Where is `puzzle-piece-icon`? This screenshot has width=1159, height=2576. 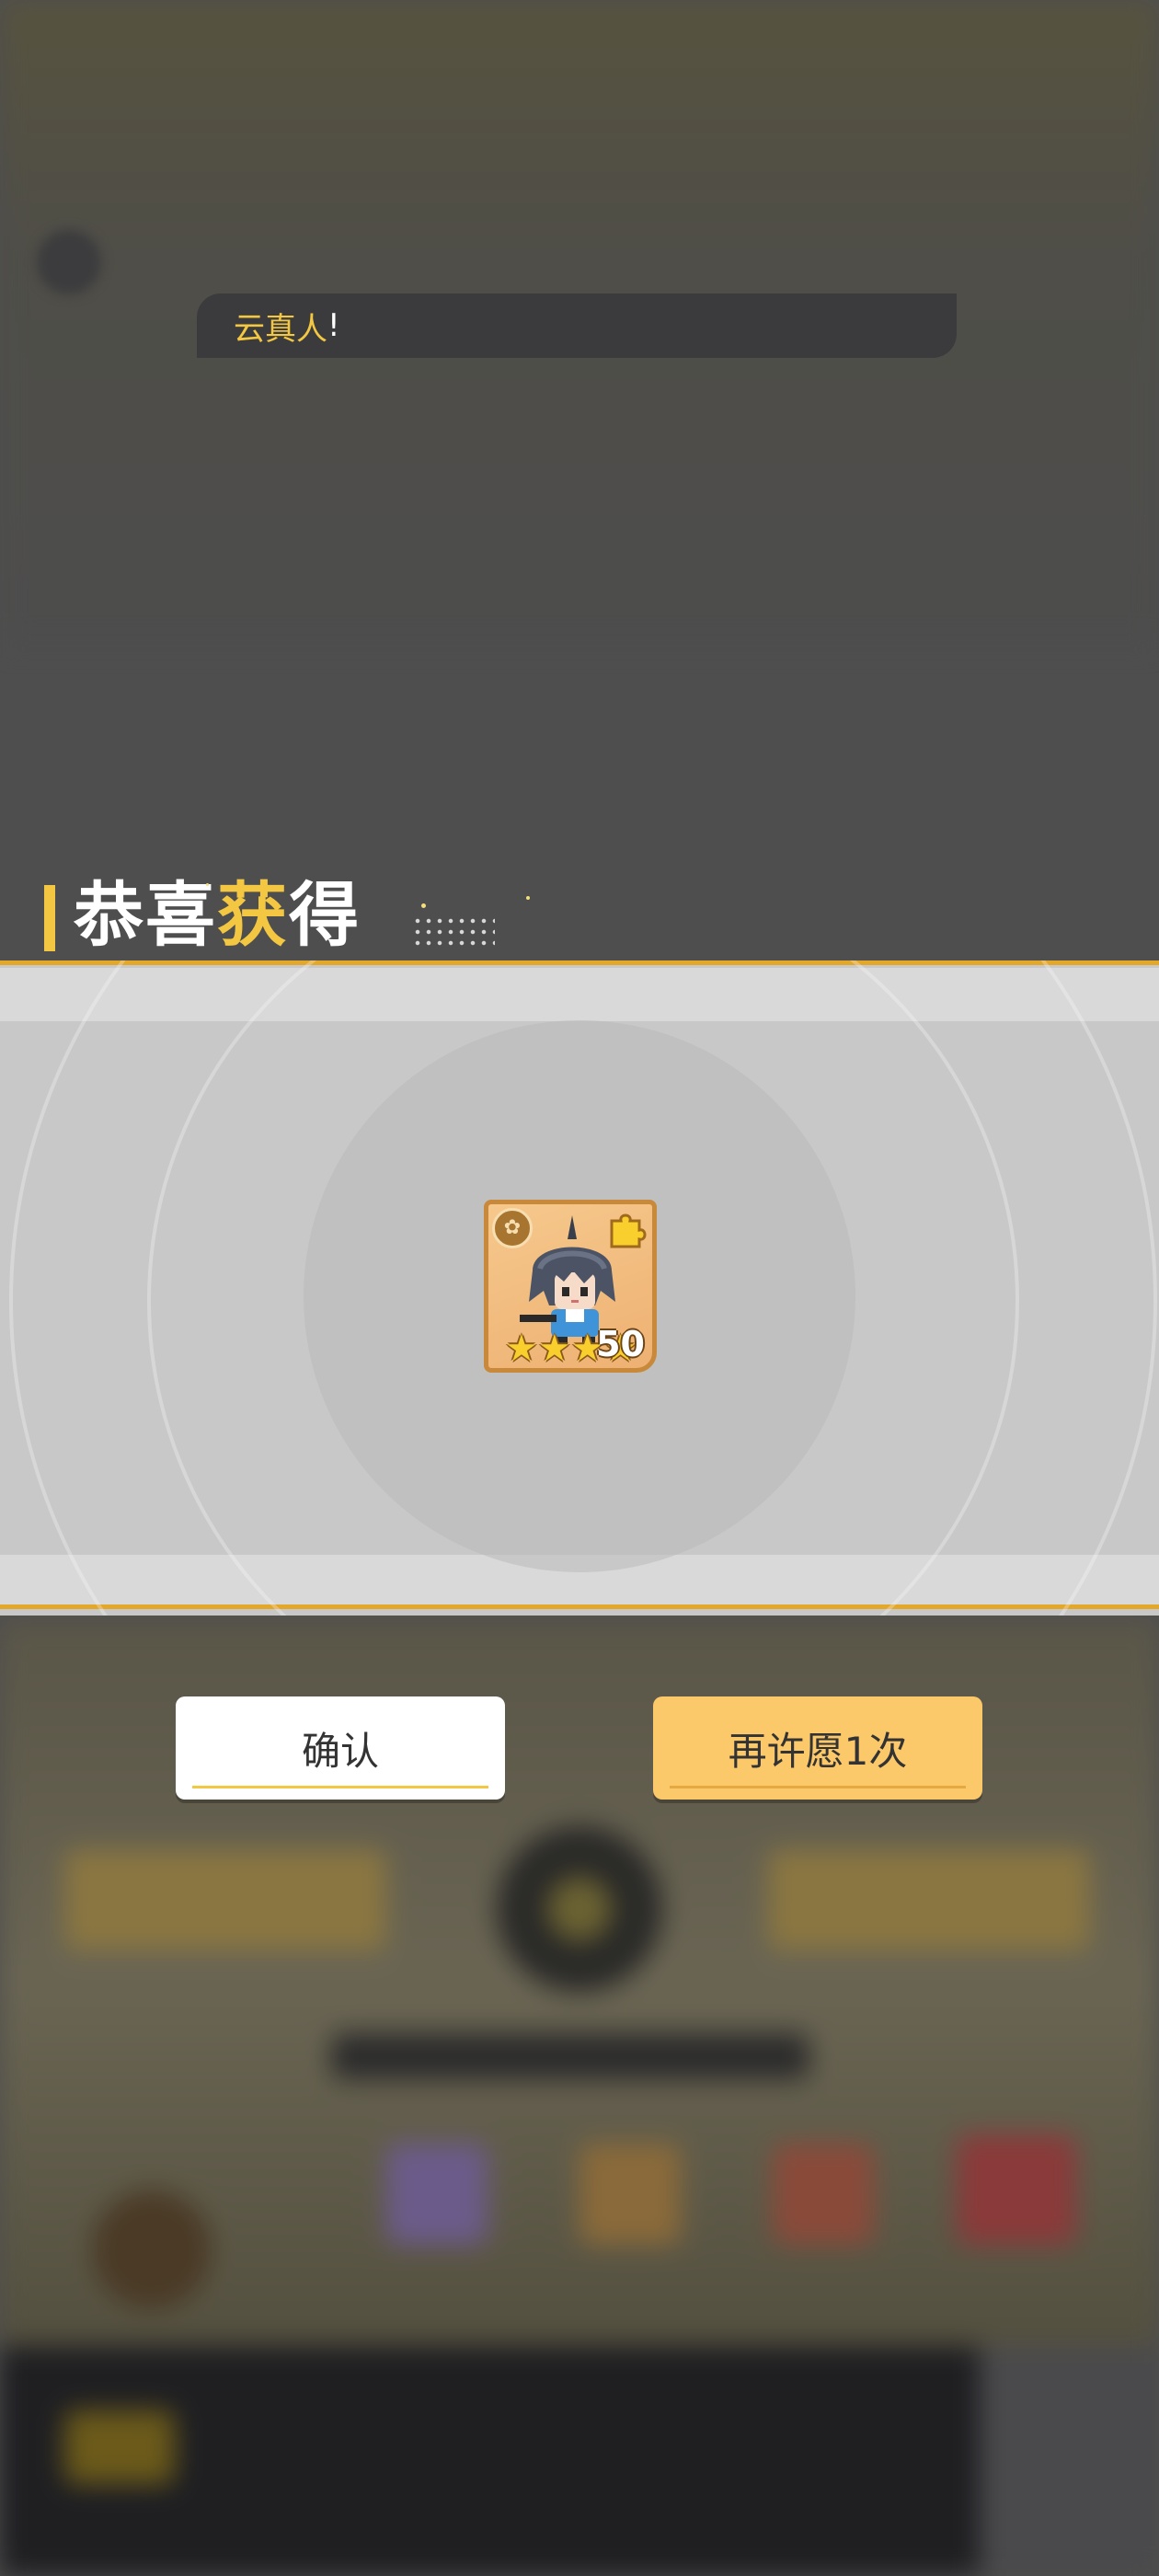
puzzle-piece-icon is located at coordinates (628, 1230).